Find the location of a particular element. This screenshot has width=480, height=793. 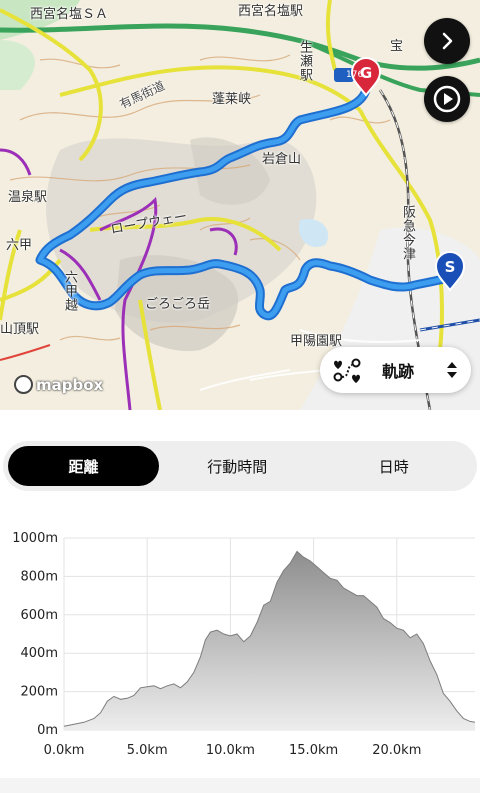

y-tick-label: 0m is located at coordinates (47, 730).